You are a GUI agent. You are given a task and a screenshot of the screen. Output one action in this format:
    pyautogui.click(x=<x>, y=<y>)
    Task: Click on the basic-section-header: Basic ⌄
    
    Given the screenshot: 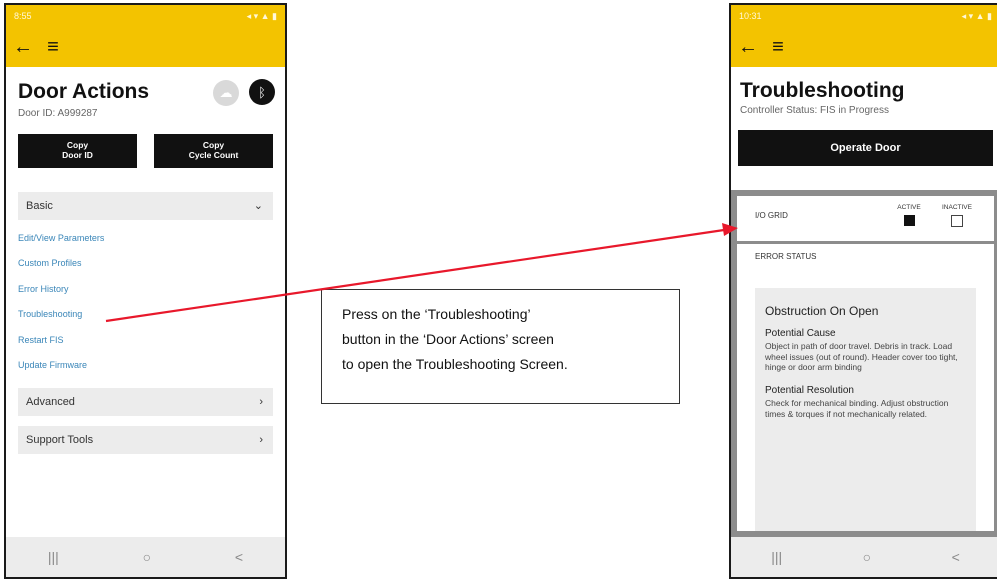 What is the action you would take?
    pyautogui.click(x=145, y=205)
    